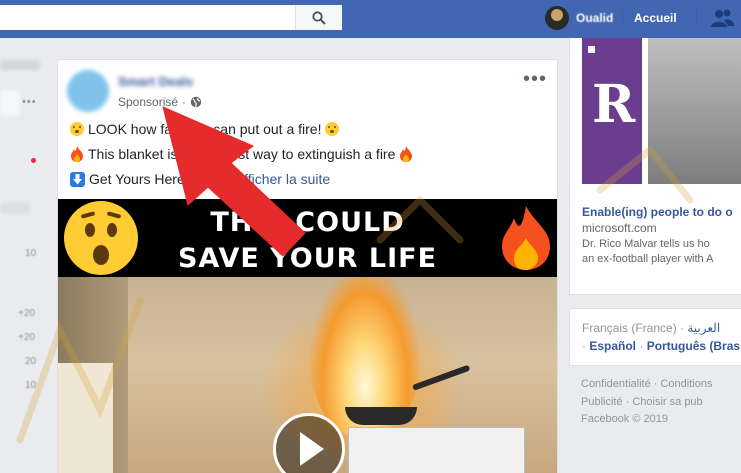 The image size is (741, 473). What do you see at coordinates (655, 18) in the screenshot?
I see `home-link: Accueil` at bounding box center [655, 18].